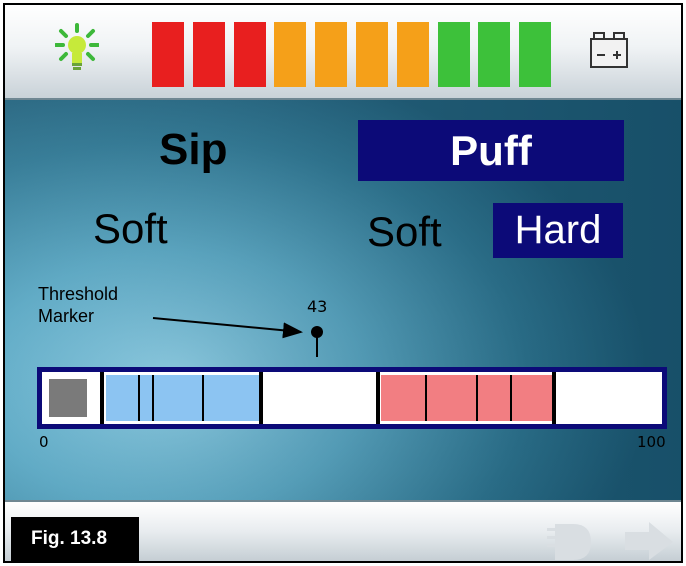 The image size is (686, 566). What do you see at coordinates (575, 540) in the screenshot?
I see `speed-icon` at bounding box center [575, 540].